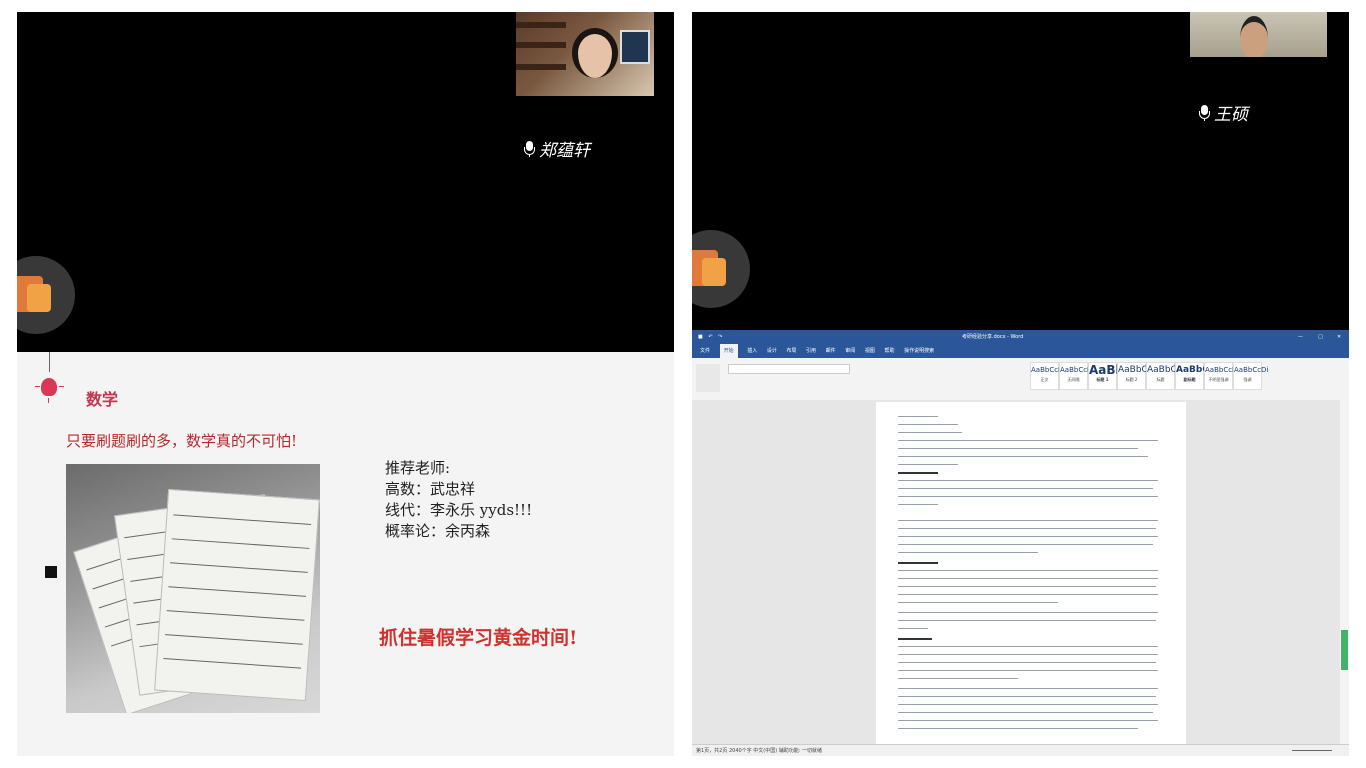  Describe the element at coordinates (1250, 376) in the screenshot. I see `style-emphasis: AaBbCcDi 强调` at that location.